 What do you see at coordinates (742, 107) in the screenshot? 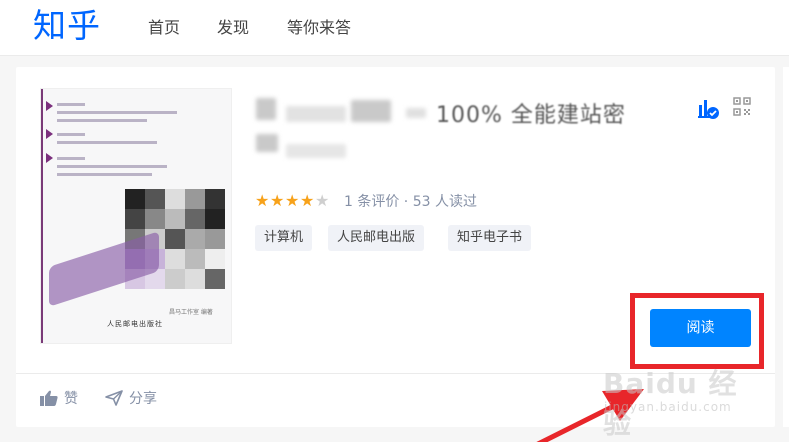
I see `qr-code-icon` at bounding box center [742, 107].